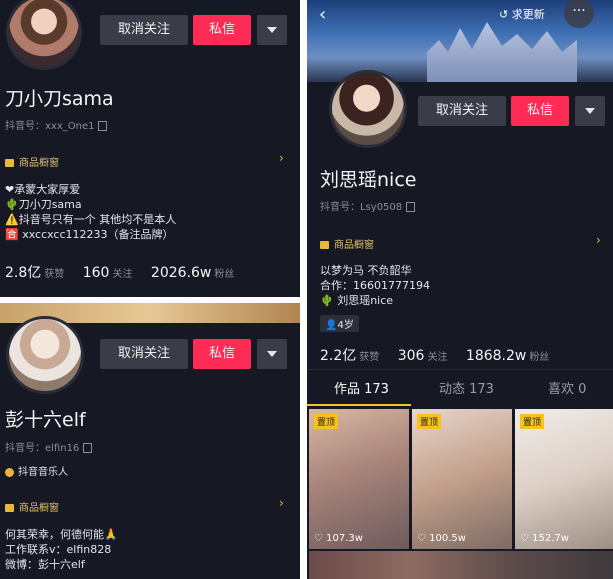 This screenshot has width=613, height=579. Describe the element at coordinates (96, 273) in the screenshot. I see `following-count: 160` at that location.